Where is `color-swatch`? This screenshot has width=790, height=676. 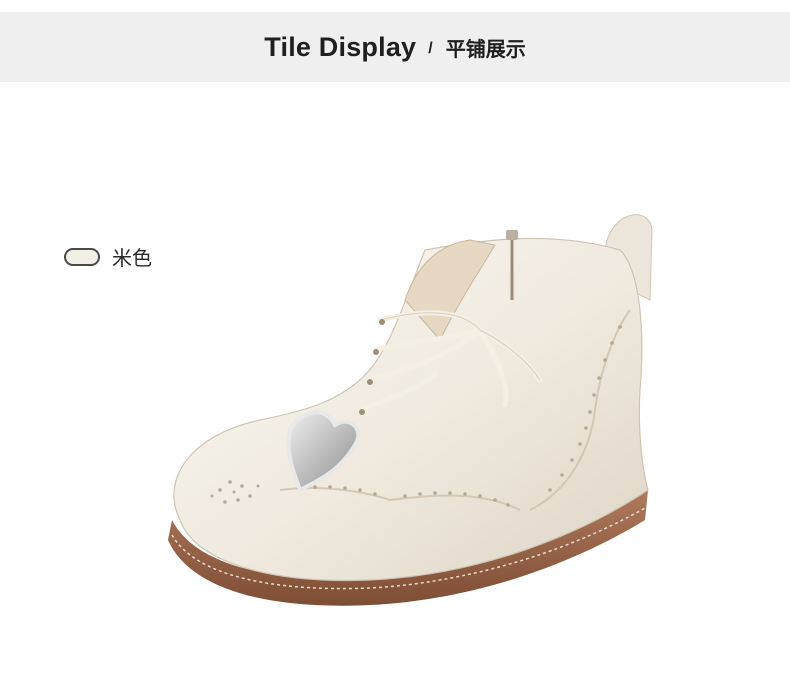 color-swatch is located at coordinates (82, 256).